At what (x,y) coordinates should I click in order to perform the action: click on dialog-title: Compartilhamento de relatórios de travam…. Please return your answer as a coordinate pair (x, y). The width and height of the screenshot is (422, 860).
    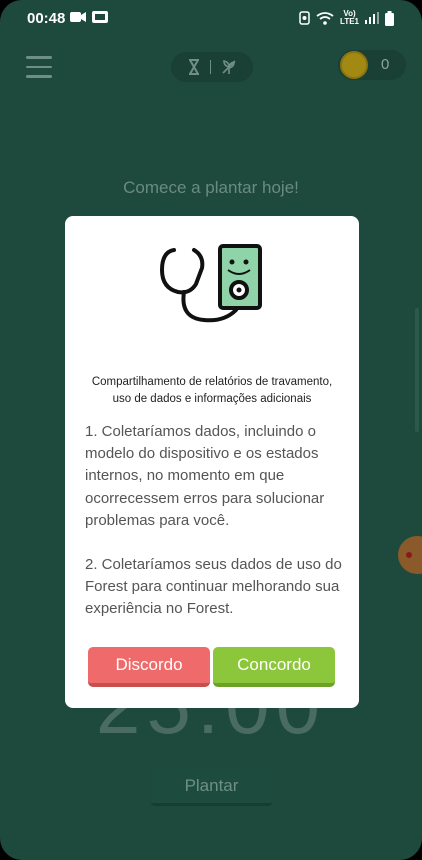
    Looking at the image, I should click on (212, 390).